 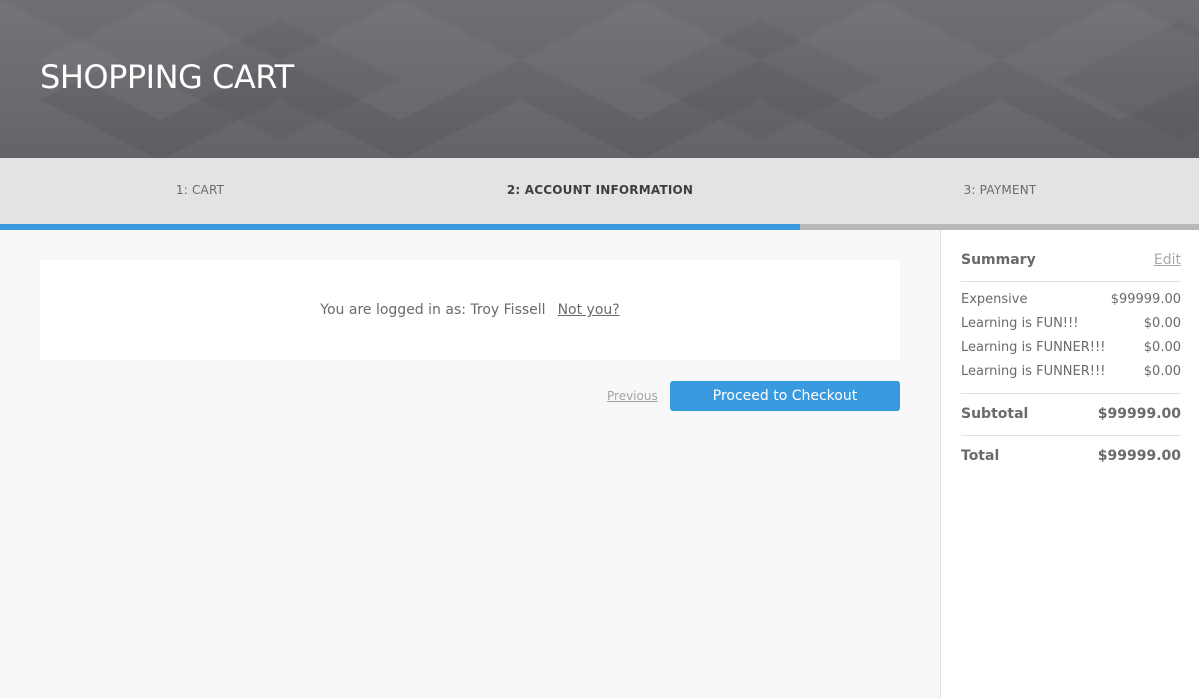 What do you see at coordinates (1139, 414) in the screenshot?
I see `subtotal-value: $99999.00` at bounding box center [1139, 414].